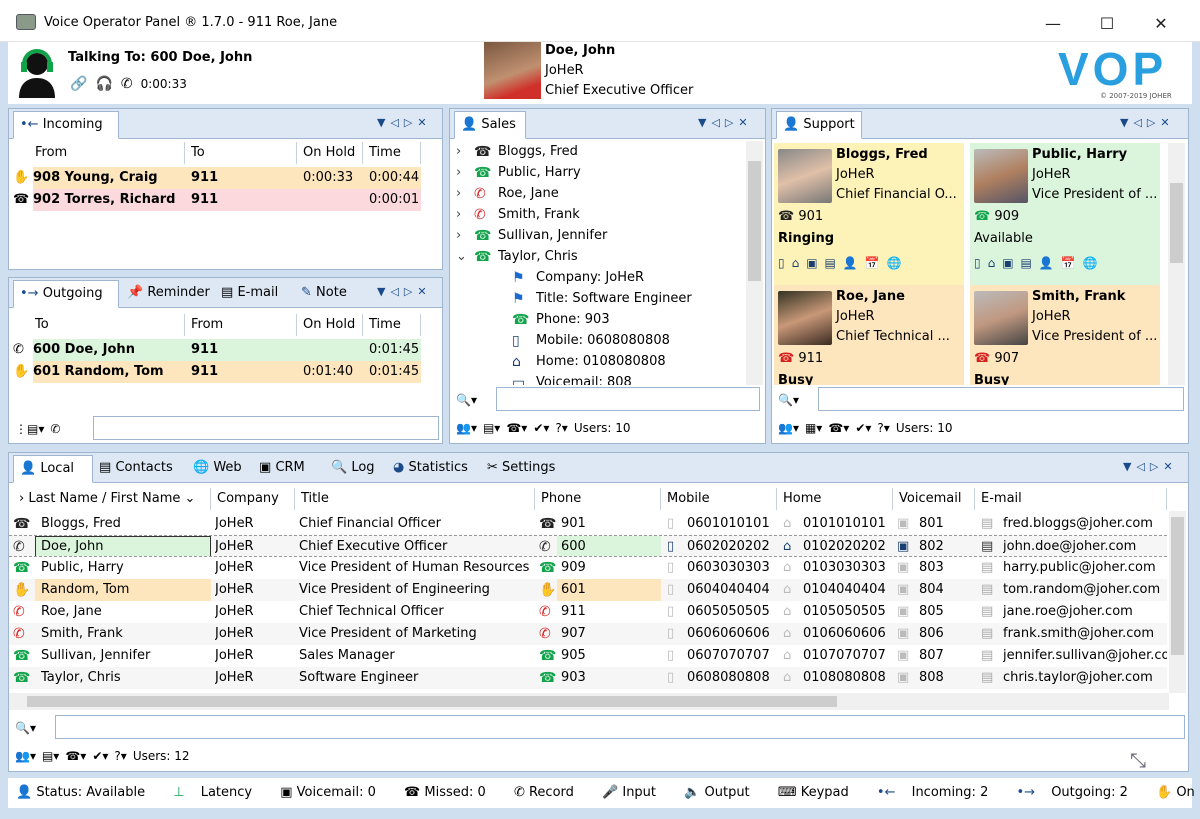 The width and height of the screenshot is (1200, 819). I want to click on headset-icon: 🎧, so click(103, 84).